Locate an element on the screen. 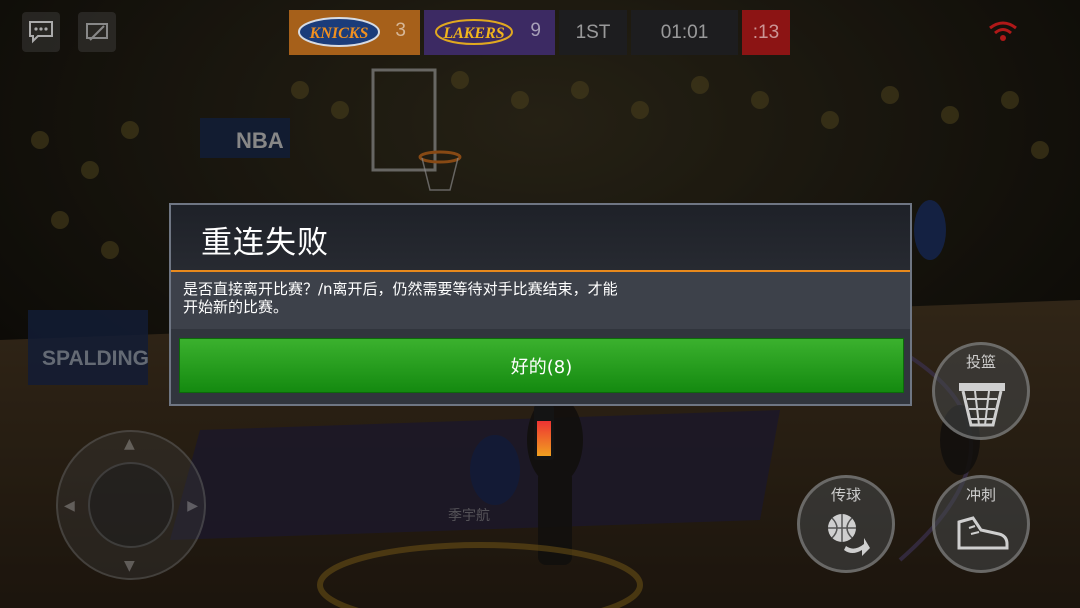  dialog-message: 是否直接离开比赛？/n离开后，仍然需要等待对手比赛结束，才能 开始新的比赛。 is located at coordinates (400, 298).